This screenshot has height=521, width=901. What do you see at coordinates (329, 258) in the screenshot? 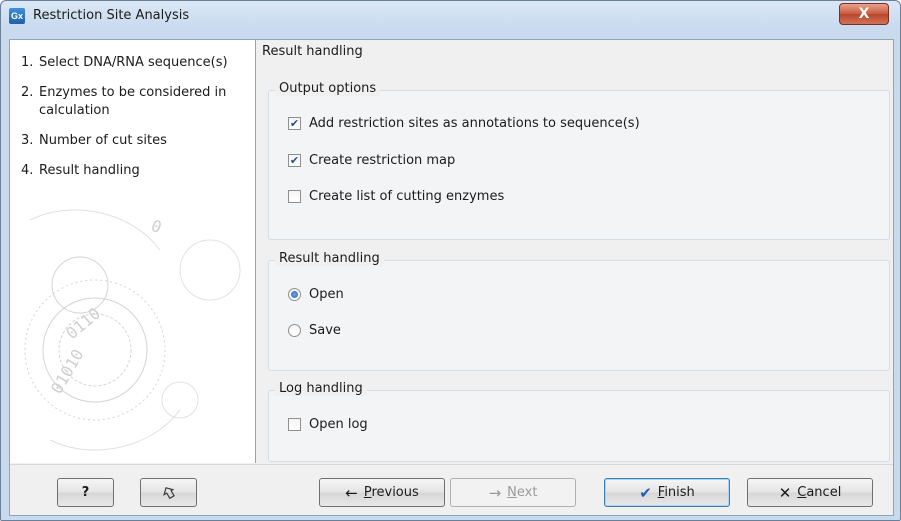
I see `group-title: Result handling` at bounding box center [329, 258].